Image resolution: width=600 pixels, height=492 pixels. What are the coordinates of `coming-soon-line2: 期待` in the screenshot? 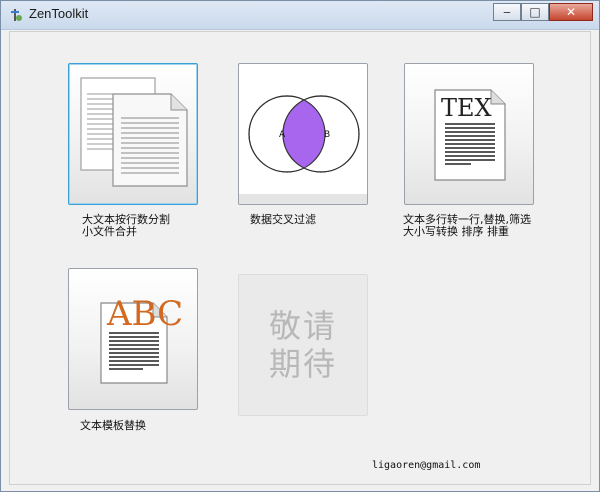 It's located at (302, 364).